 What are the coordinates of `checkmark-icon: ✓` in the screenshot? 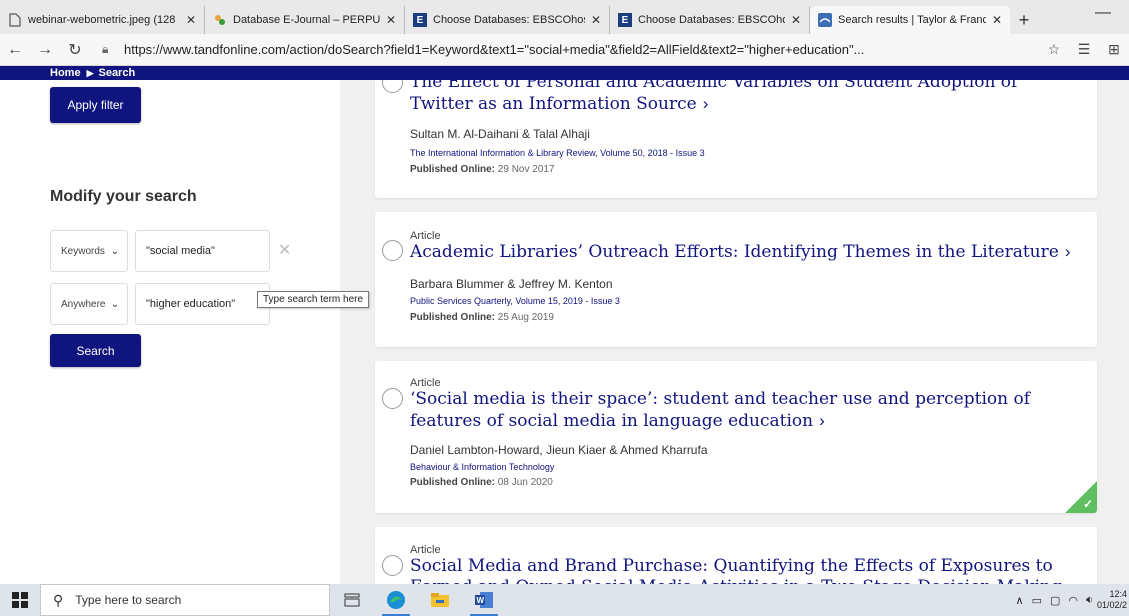 It's located at (1087, 504).